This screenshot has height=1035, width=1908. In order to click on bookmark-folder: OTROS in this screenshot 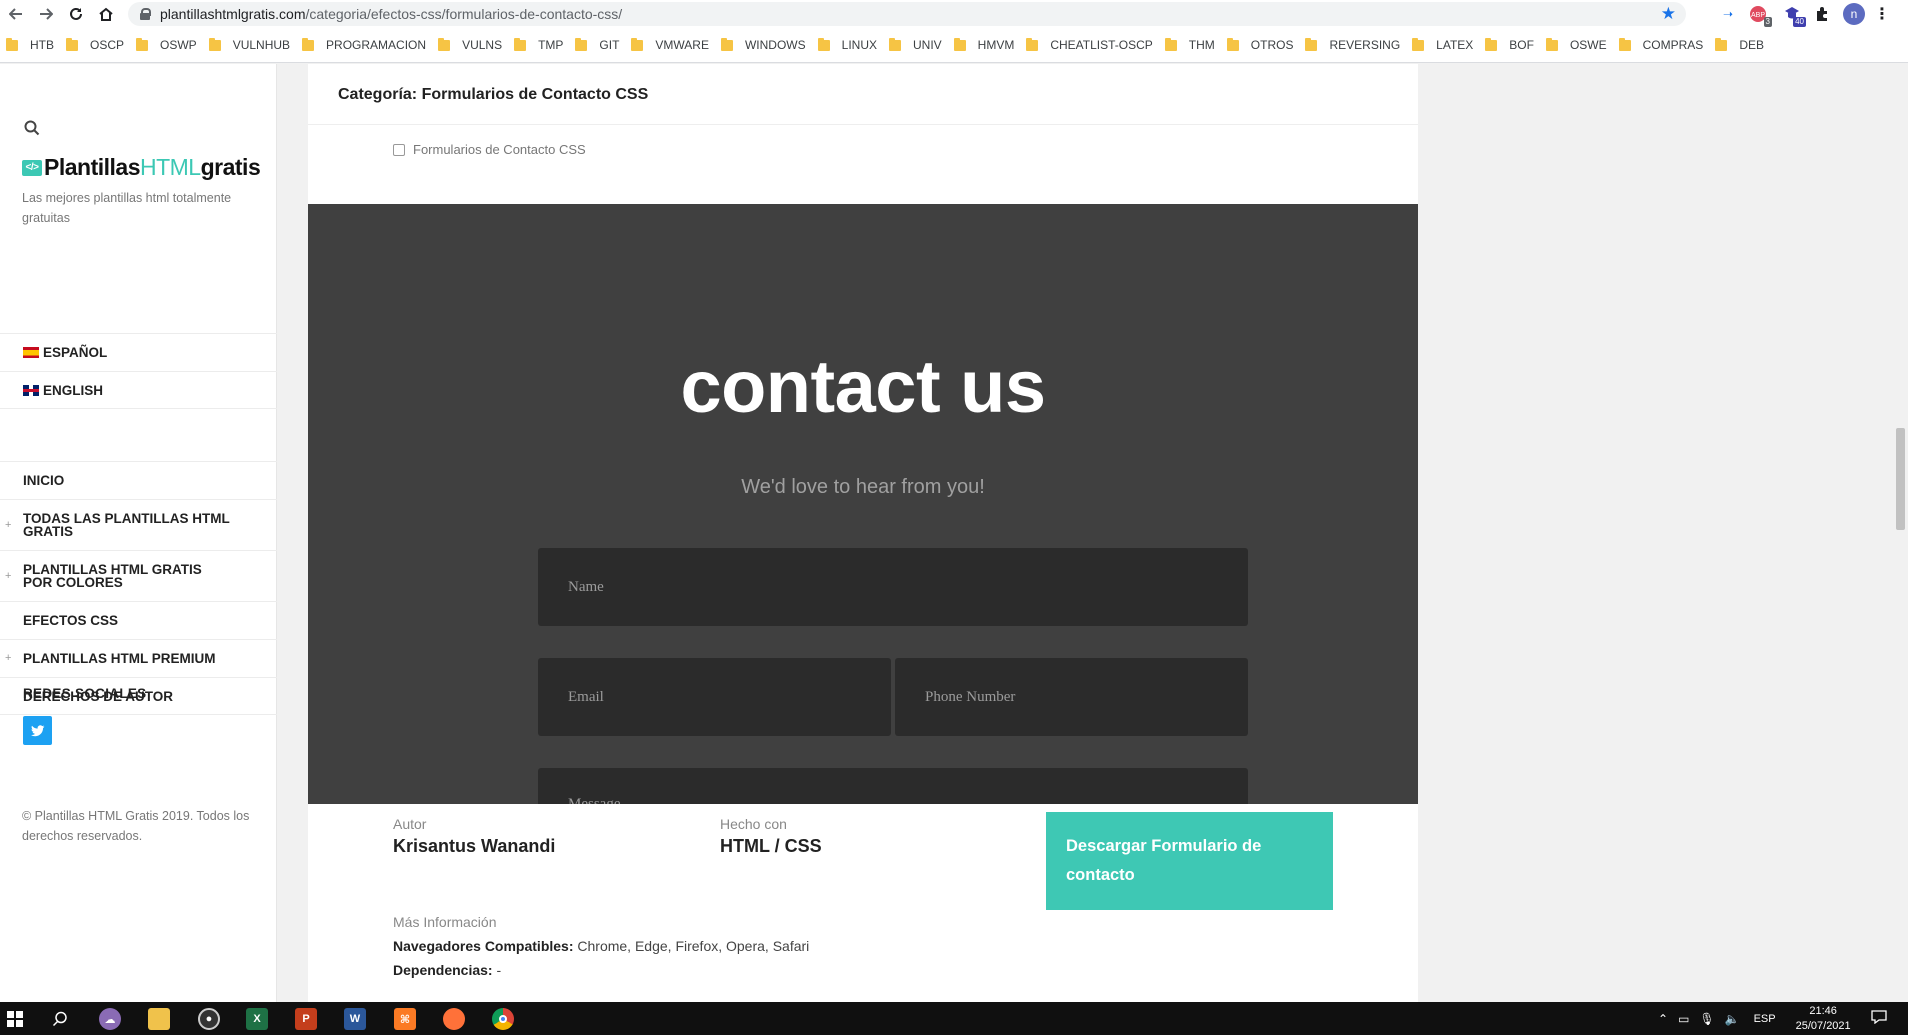, I will do `click(1266, 45)`.